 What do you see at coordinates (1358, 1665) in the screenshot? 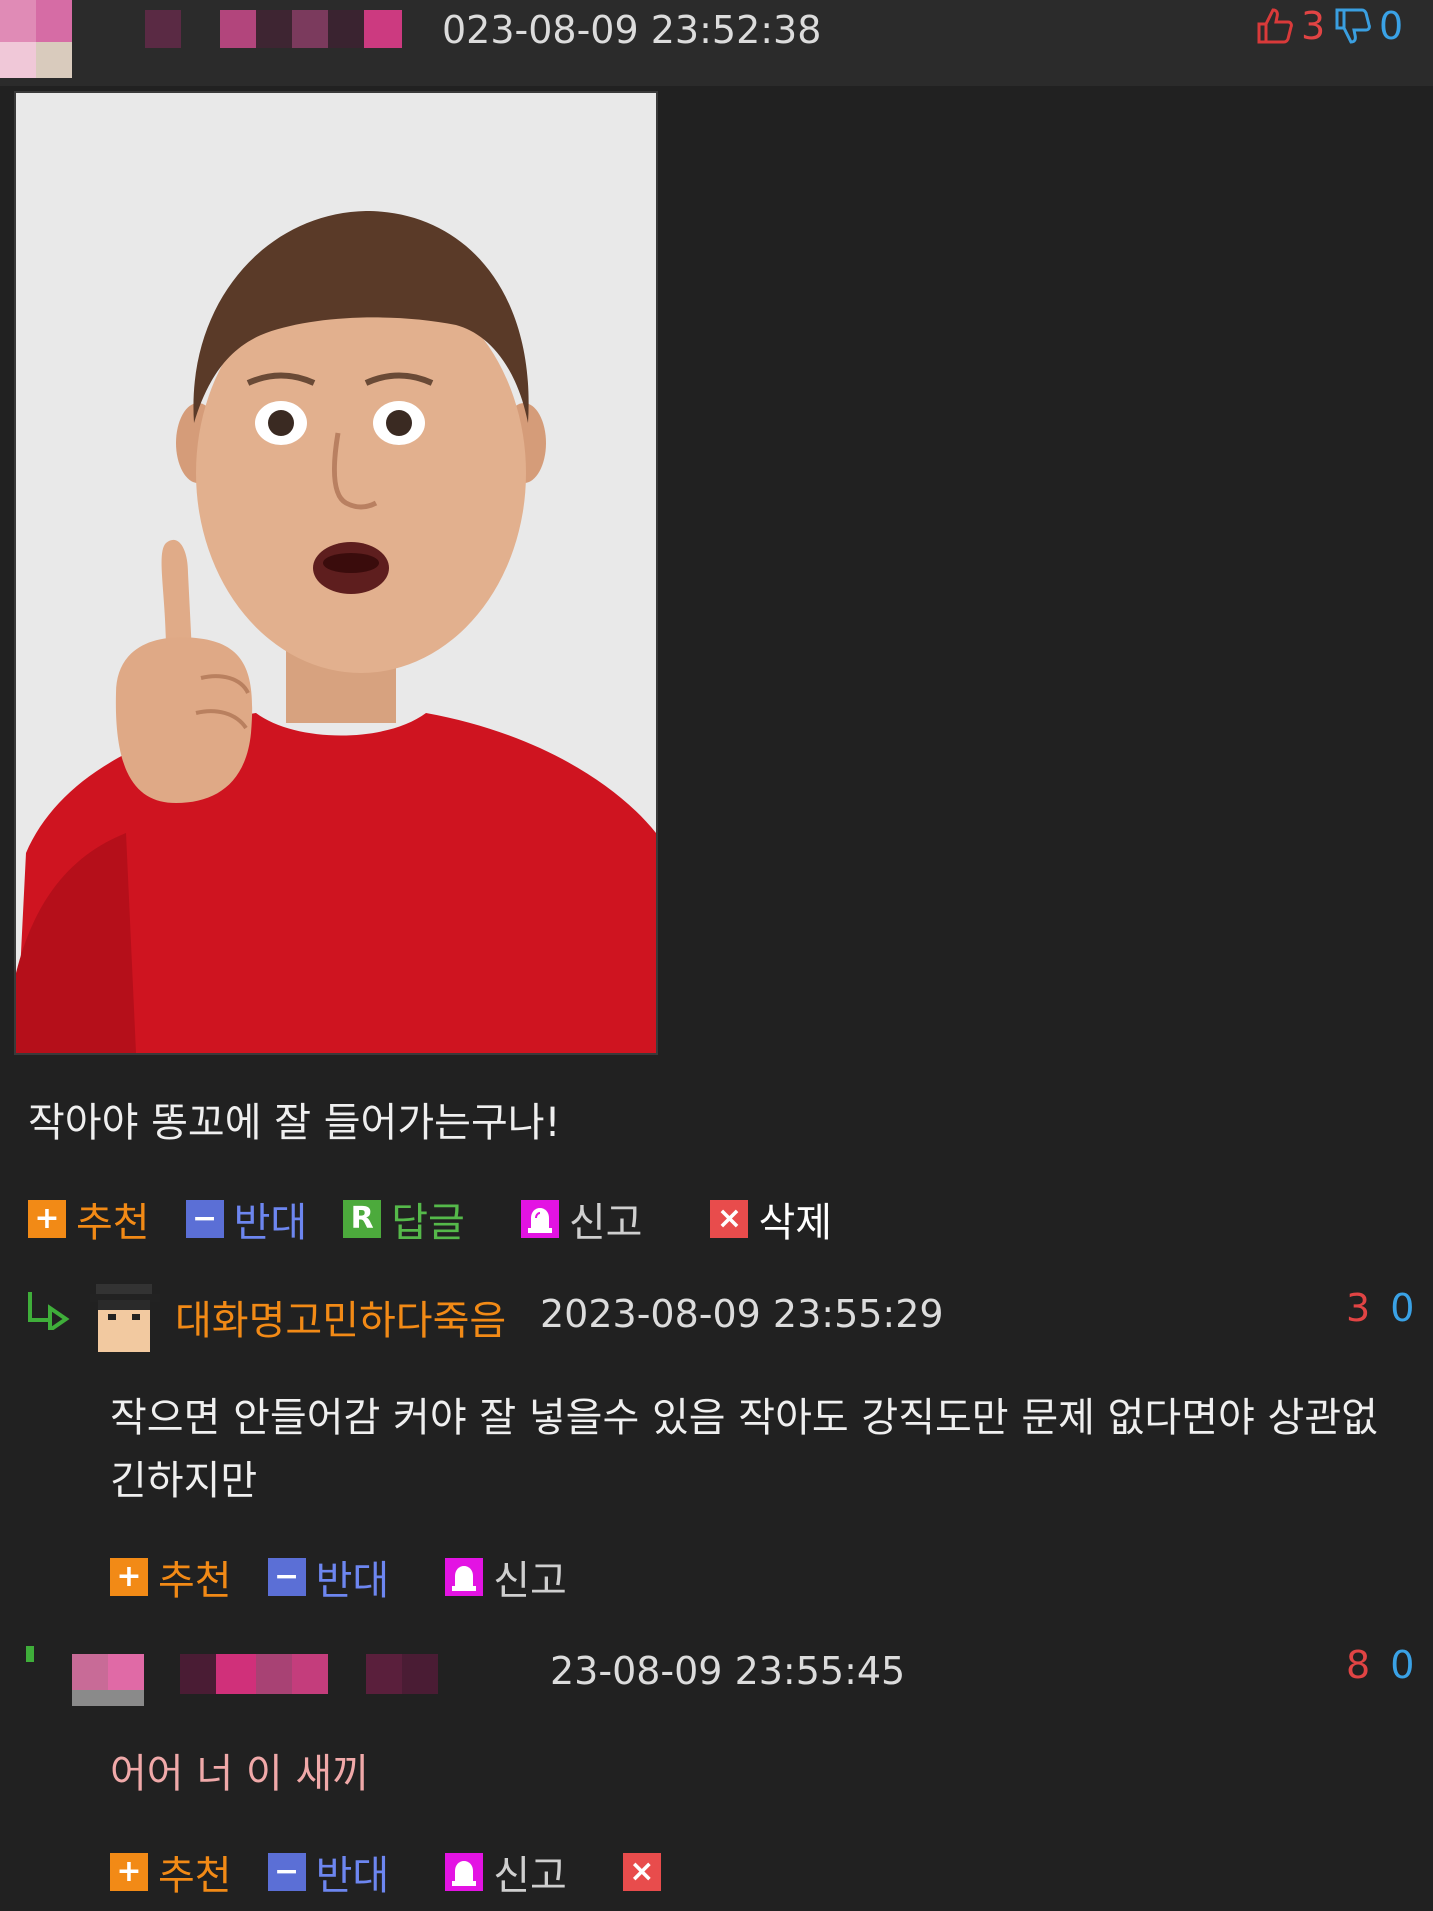
I see `upvote-count: 8` at bounding box center [1358, 1665].